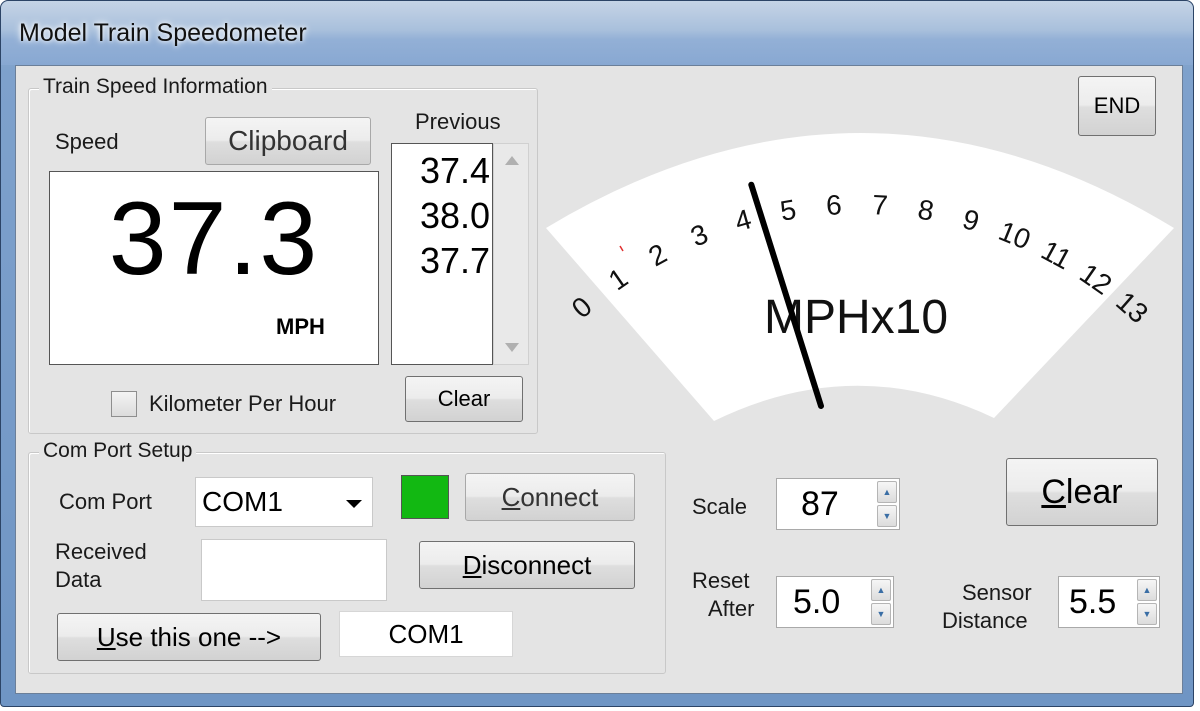 This screenshot has width=1200, height=711. I want to click on clear-button: Clear, so click(1082, 492).